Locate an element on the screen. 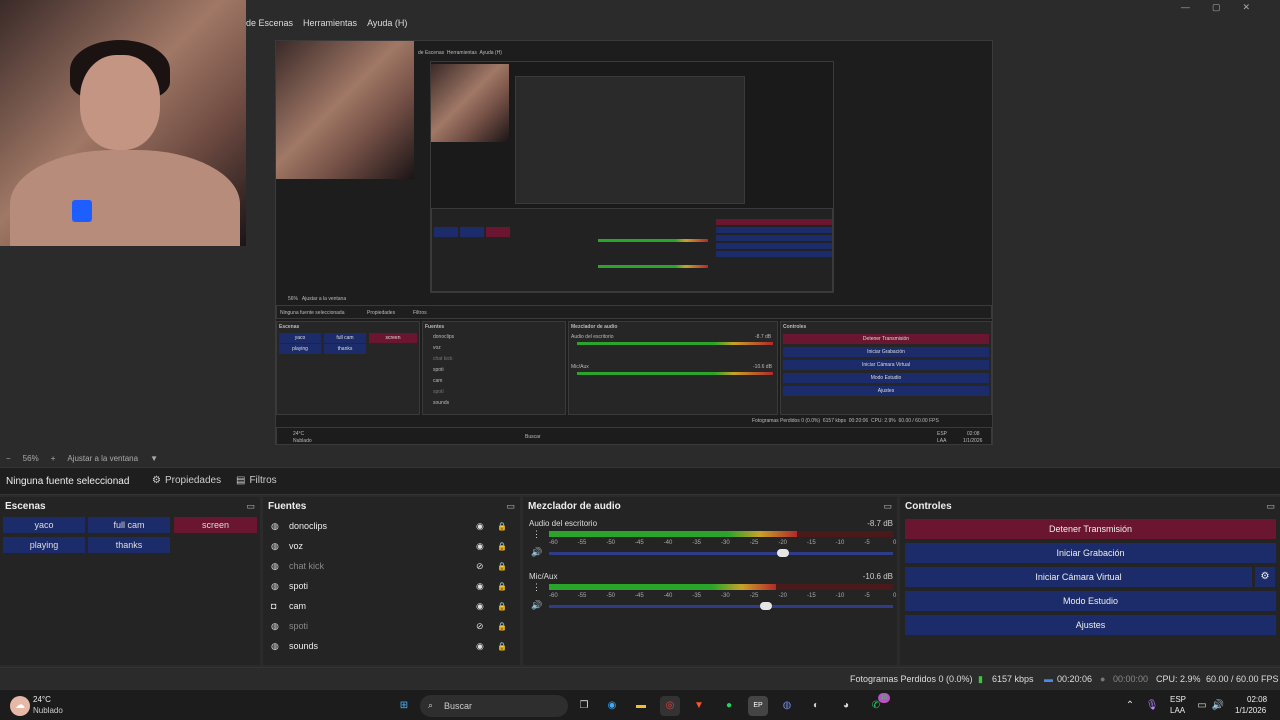 Image resolution: width=1280 pixels, height=720 pixels. volume-icon: 🔊 is located at coordinates (1218, 706).